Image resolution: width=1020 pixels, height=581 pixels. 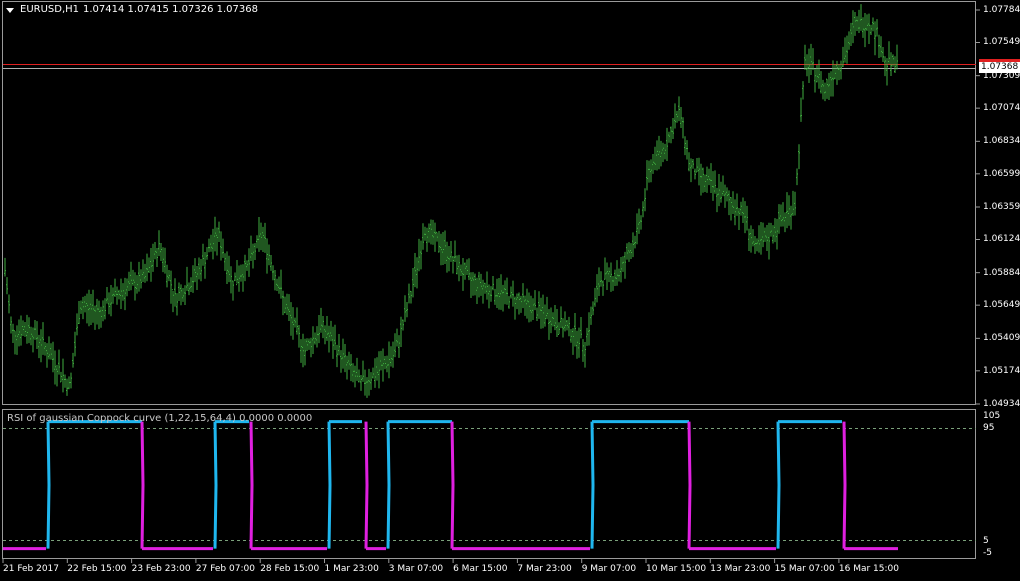 I want to click on indicator-level-label: 5, so click(x=986, y=540).